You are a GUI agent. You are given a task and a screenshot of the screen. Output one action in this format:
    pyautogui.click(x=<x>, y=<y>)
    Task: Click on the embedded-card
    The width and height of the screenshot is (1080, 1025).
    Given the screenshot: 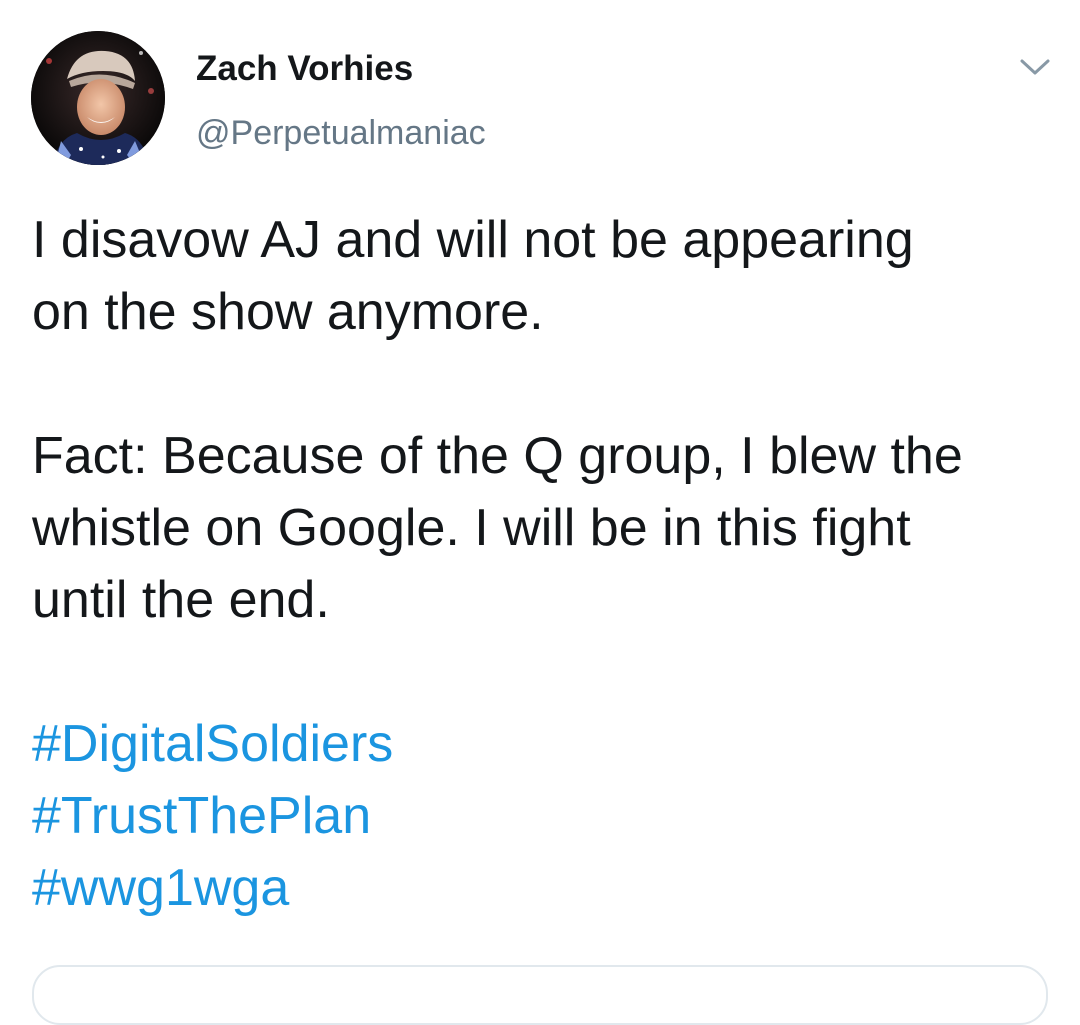 What is the action you would take?
    pyautogui.click(x=540, y=995)
    